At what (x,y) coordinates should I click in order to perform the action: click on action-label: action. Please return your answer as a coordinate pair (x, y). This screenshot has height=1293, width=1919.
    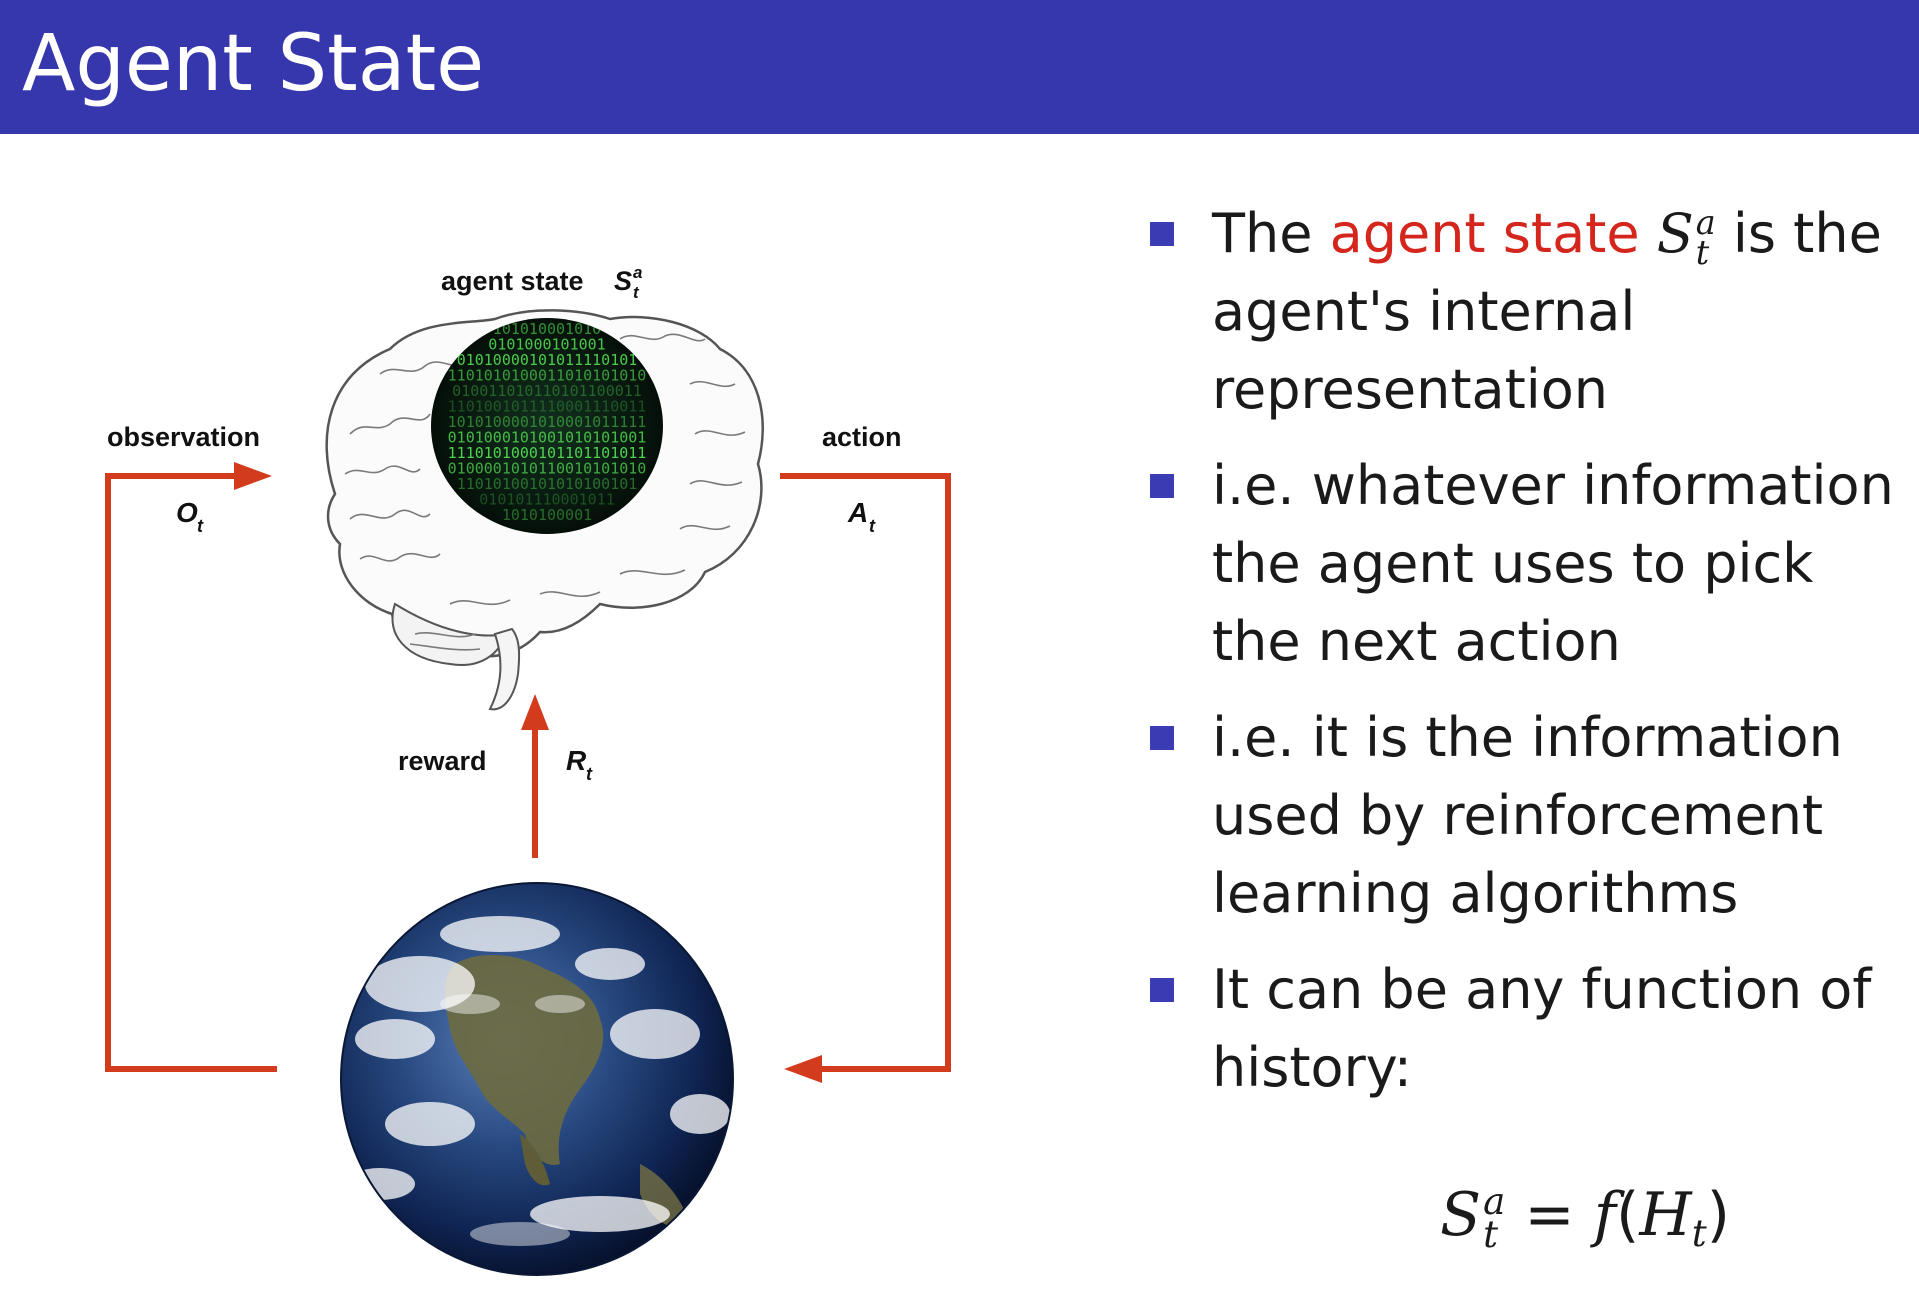
    Looking at the image, I should click on (862, 437).